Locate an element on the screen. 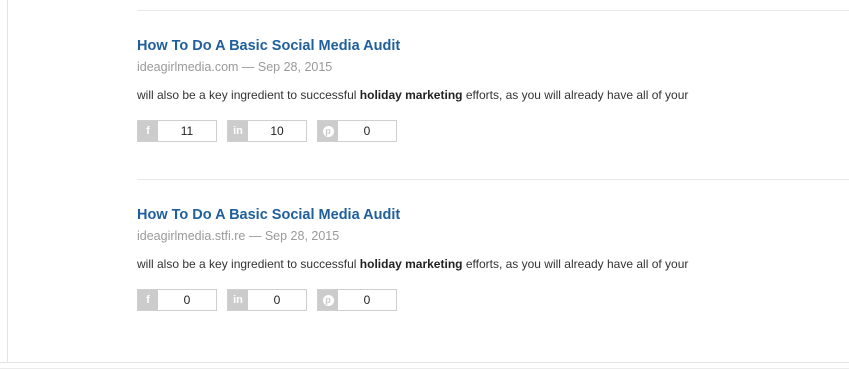  linkedin-share-count: in 0 is located at coordinates (267, 300).